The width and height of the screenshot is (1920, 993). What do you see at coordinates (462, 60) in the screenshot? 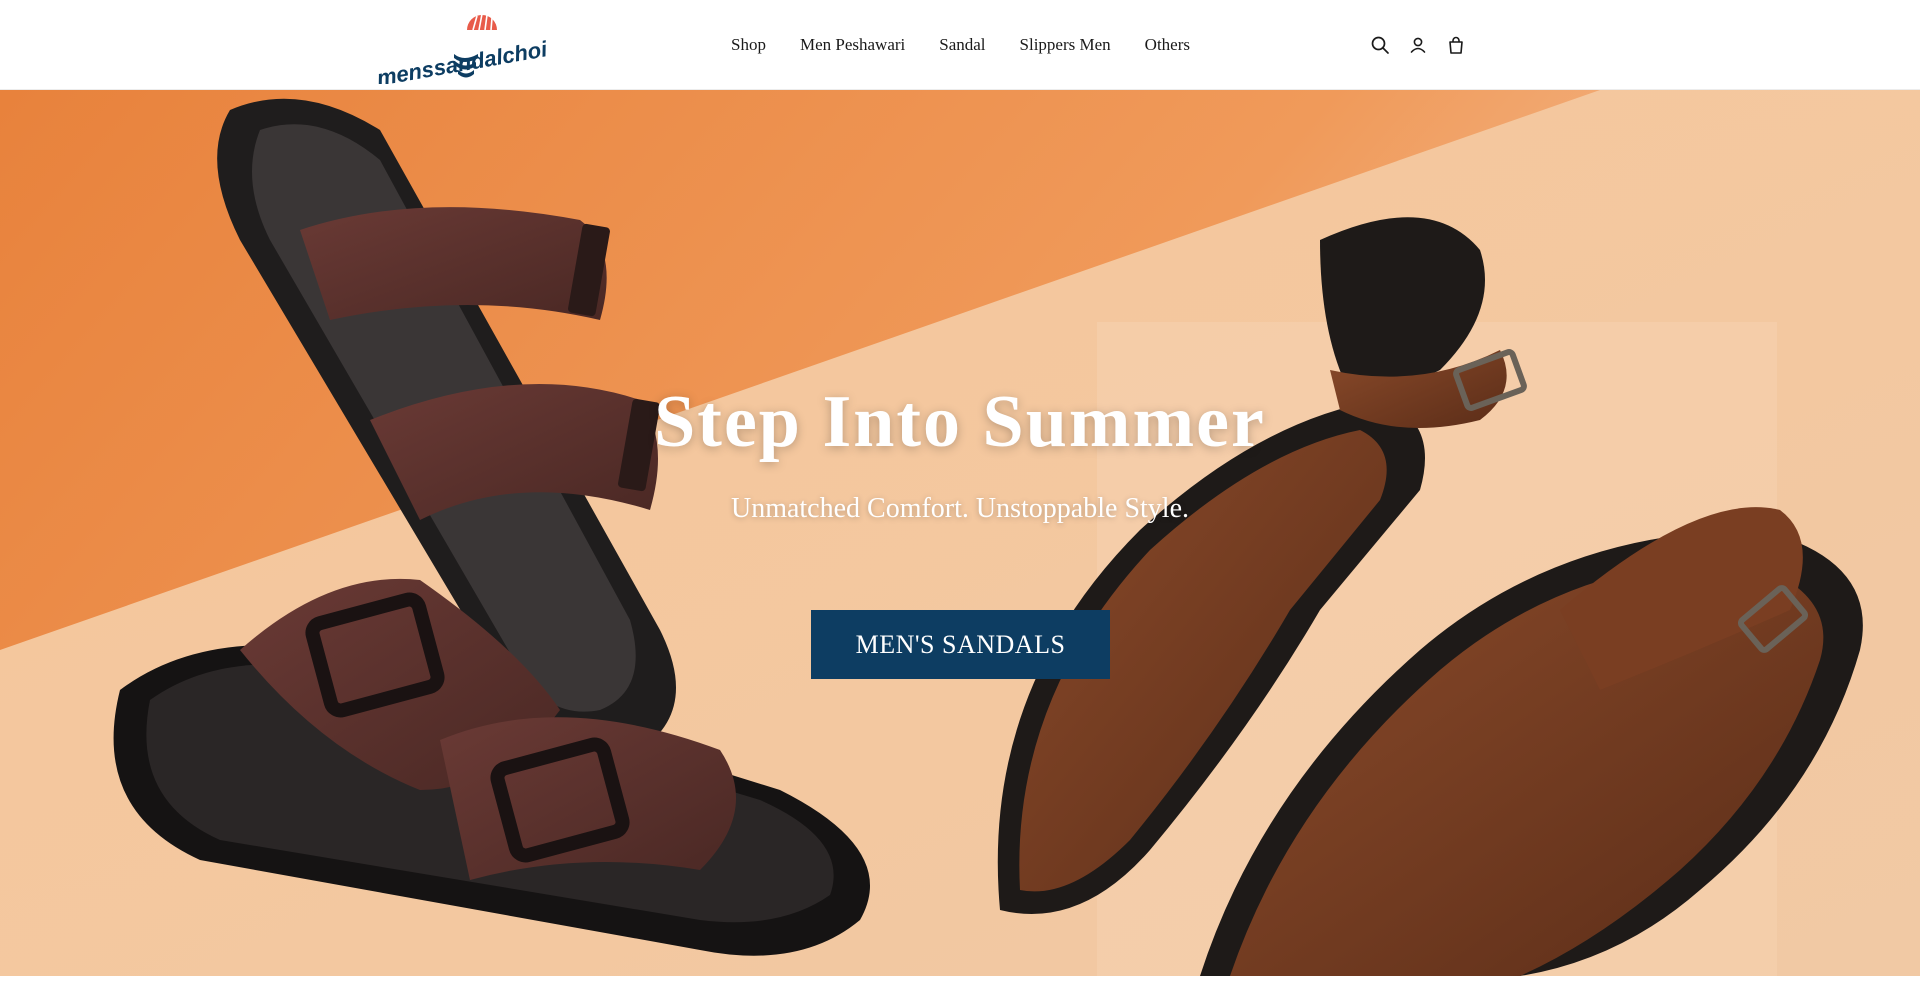
I see `svg-text: menssandalchoi` at bounding box center [462, 60].